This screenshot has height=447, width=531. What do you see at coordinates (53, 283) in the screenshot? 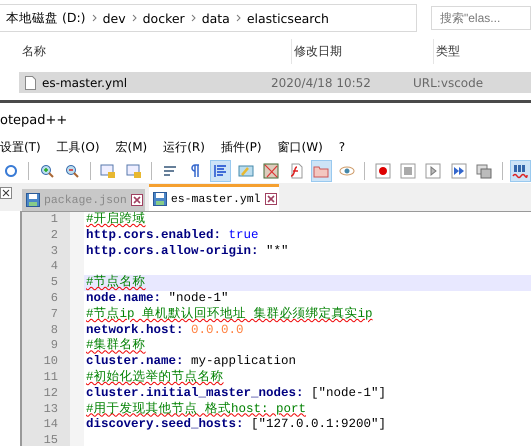
I see `line-number: 5` at bounding box center [53, 283].